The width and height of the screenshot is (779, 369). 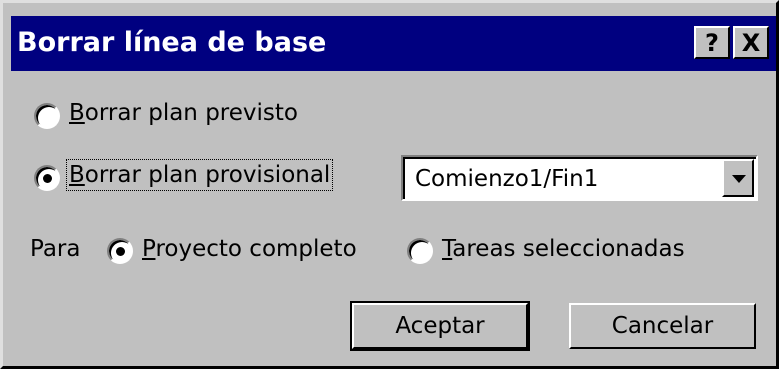 I want to click on entire-project-label: Proyecto completo, so click(x=249, y=249).